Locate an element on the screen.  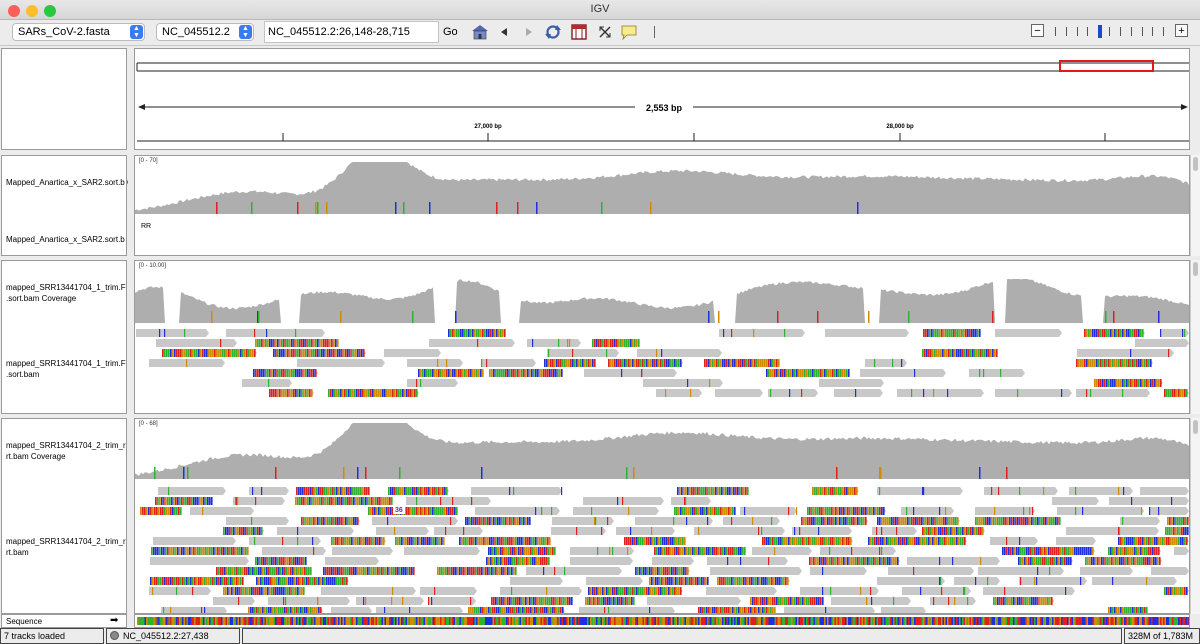
chromosome-dropdown: NC_045512.2 ▲ ▼ is located at coordinates (205, 32).